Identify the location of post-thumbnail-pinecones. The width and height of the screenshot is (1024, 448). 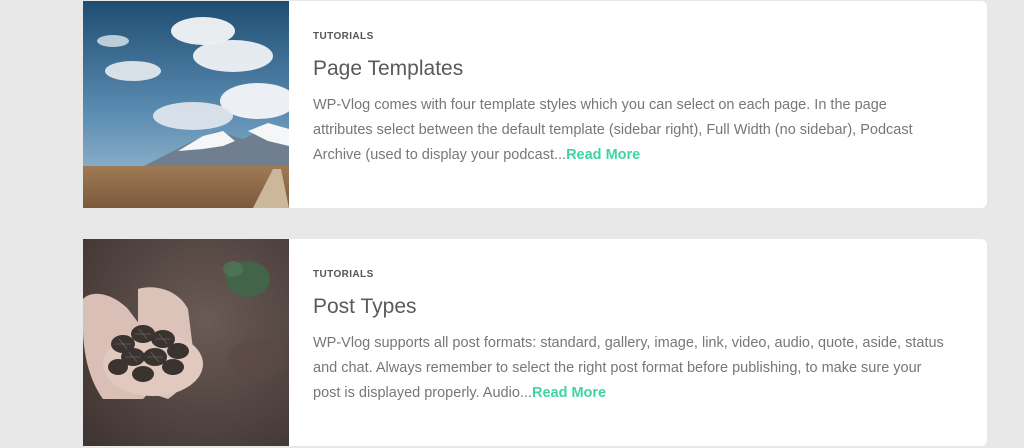
(186, 342).